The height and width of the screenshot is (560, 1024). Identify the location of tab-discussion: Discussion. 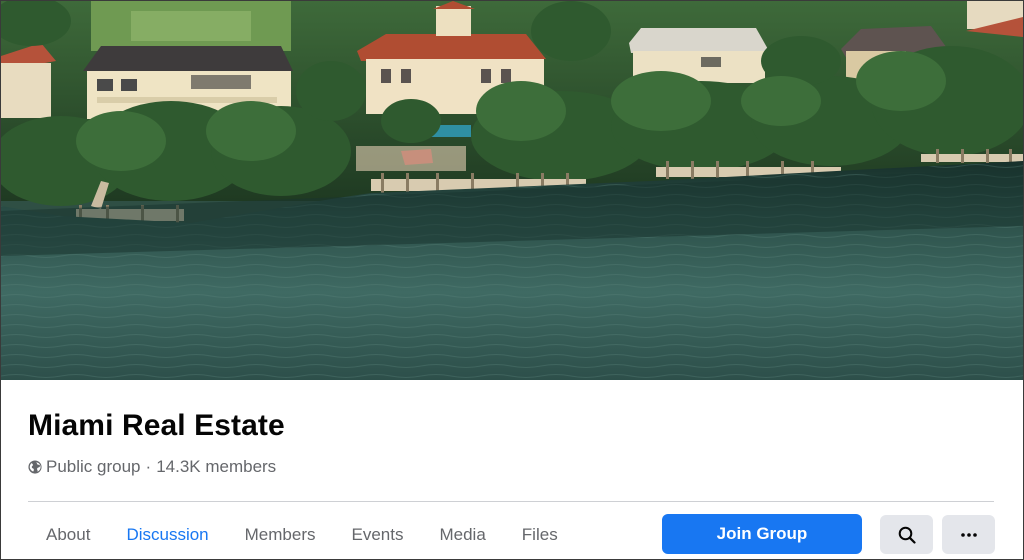
(167, 535).